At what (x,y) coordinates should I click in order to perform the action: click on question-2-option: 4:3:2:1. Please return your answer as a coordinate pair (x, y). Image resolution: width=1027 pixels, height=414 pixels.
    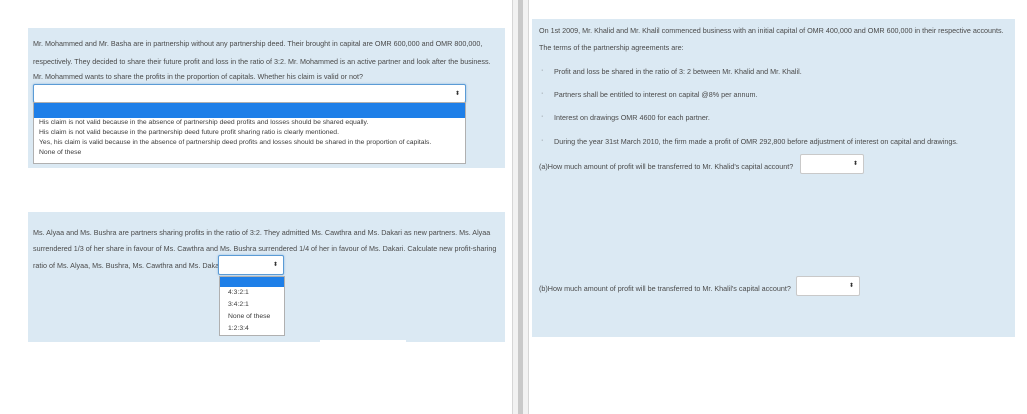
    Looking at the image, I should click on (252, 293).